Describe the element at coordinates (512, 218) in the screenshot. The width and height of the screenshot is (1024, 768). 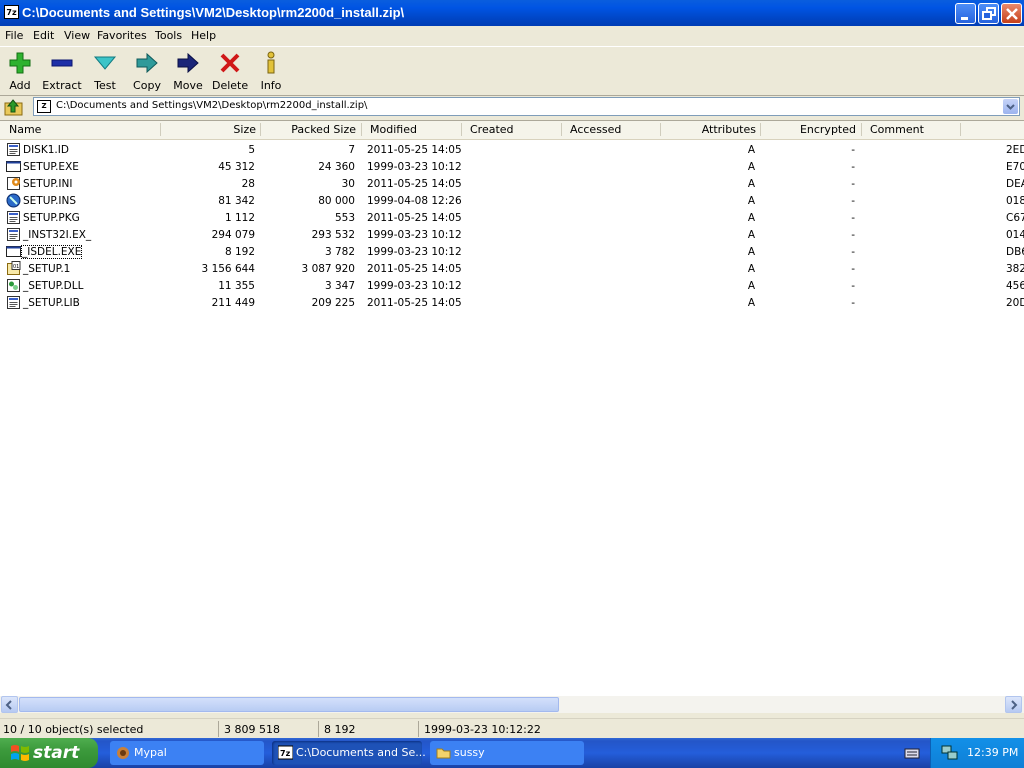
I see `file-row: SETUP.PKG 1 112 553 2011-05-25 14:05 A - C67` at that location.